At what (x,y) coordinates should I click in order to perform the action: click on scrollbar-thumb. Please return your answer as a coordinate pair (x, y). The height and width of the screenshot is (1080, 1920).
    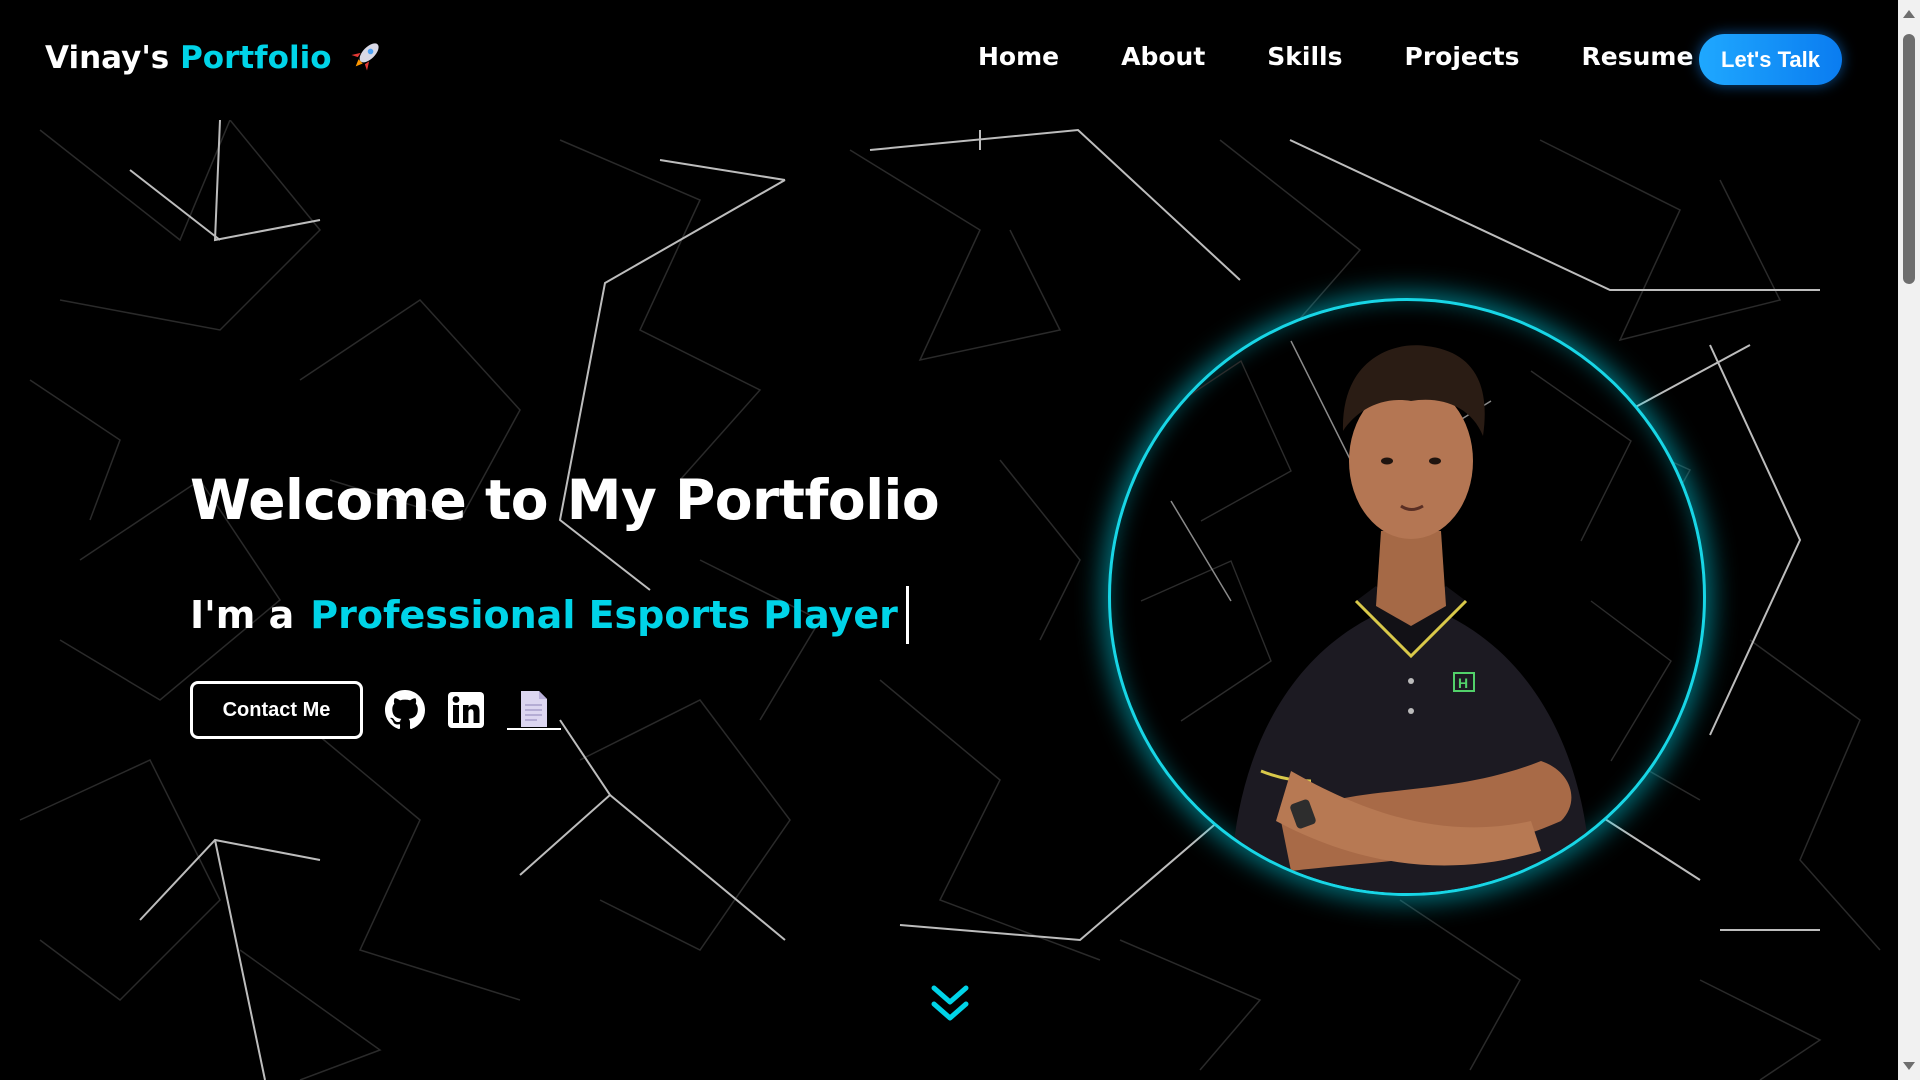
    Looking at the image, I should click on (1909, 159).